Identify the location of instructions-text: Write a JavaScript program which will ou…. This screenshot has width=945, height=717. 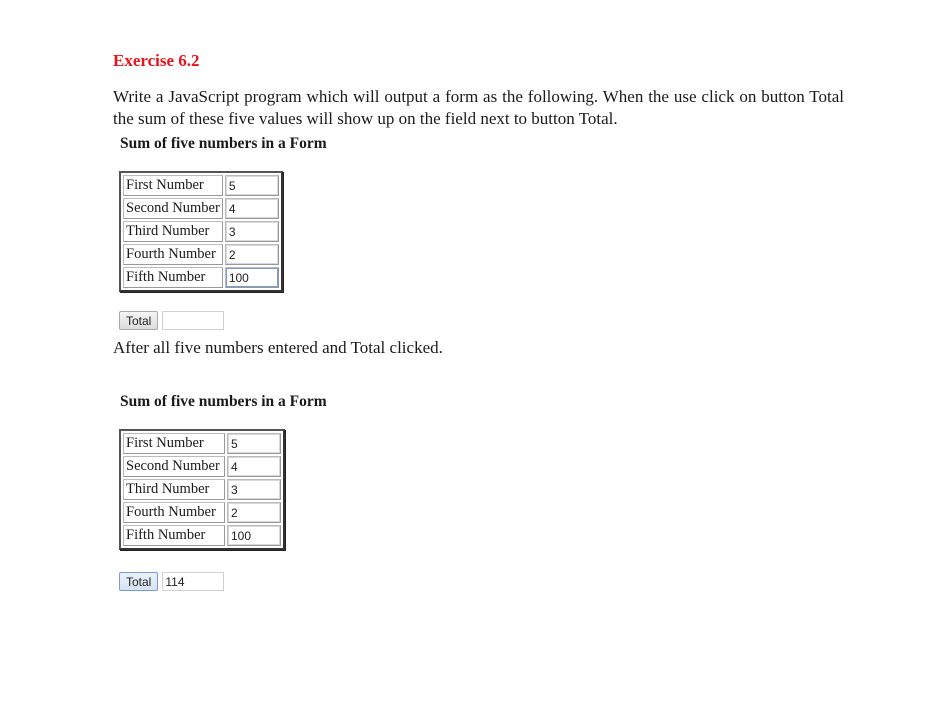
(478, 107).